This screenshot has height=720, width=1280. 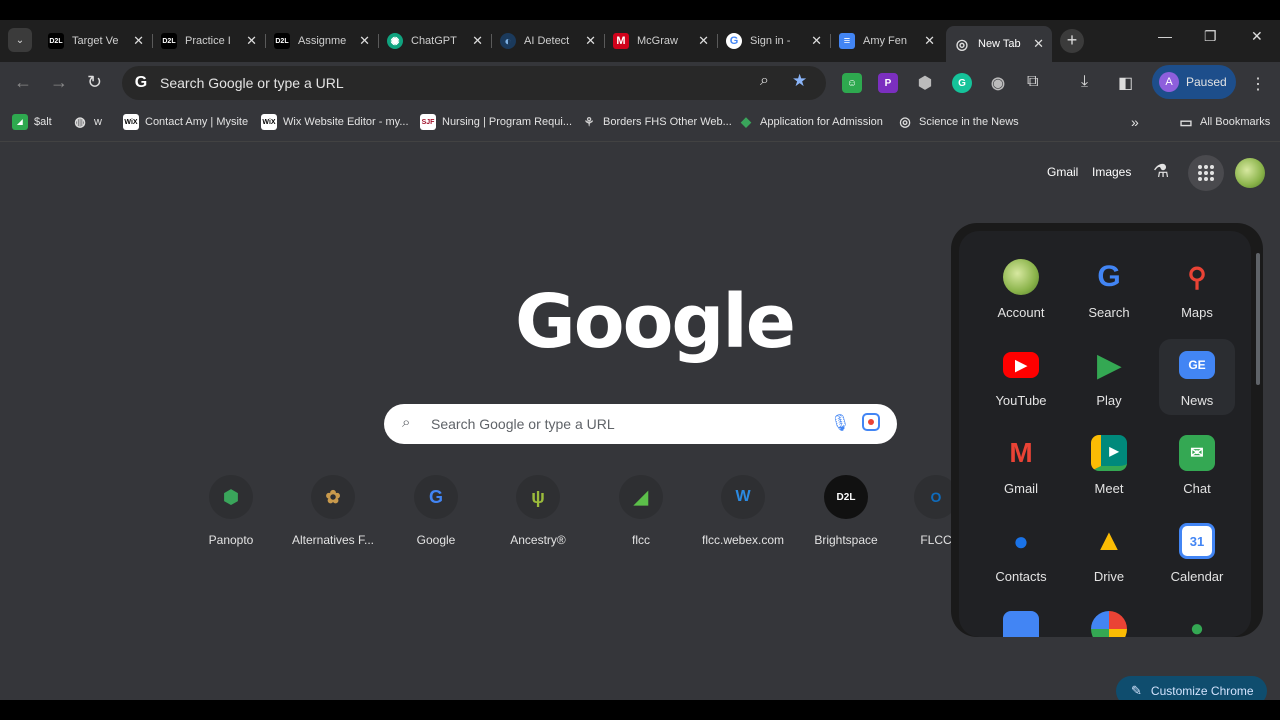 I want to click on app-contacts: ● Contacts, so click(x=1021, y=553).